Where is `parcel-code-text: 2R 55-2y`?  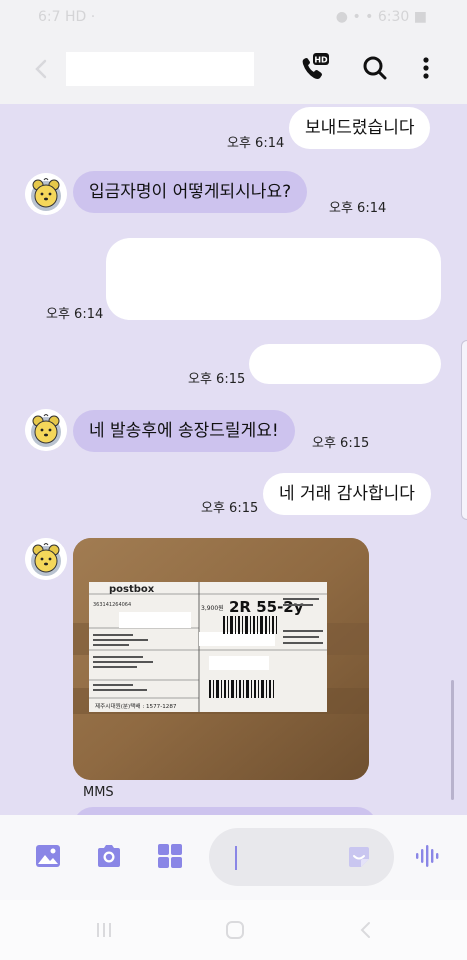 parcel-code-text: 2R 55-2y is located at coordinates (266, 607).